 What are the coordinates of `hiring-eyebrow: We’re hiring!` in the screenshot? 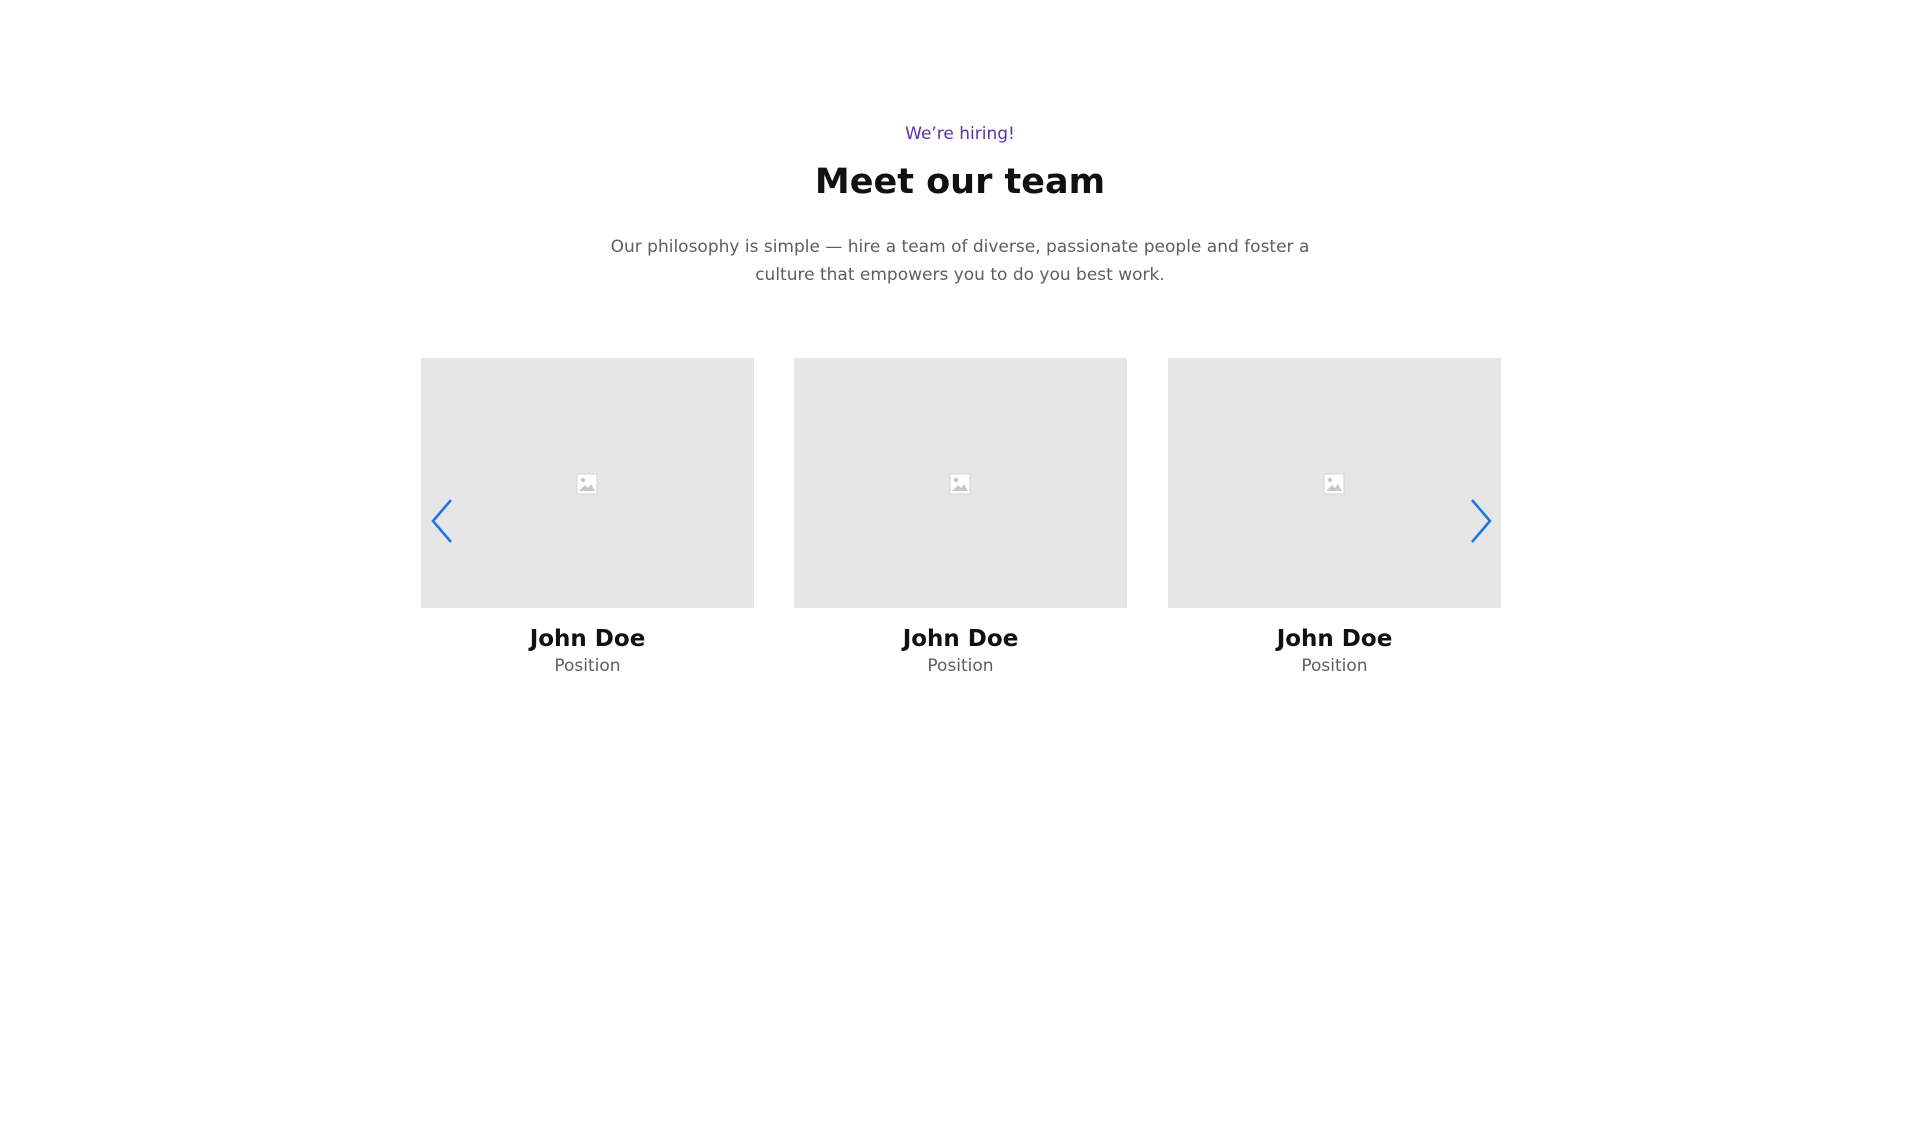 It's located at (960, 134).